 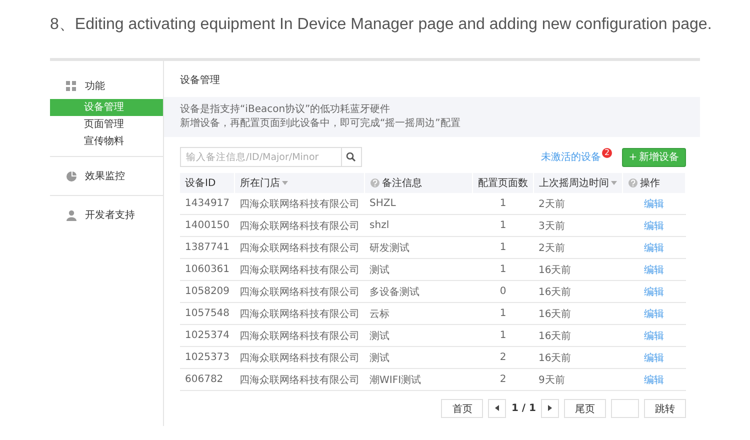 I want to click on jump-button: 跳转, so click(x=665, y=408).